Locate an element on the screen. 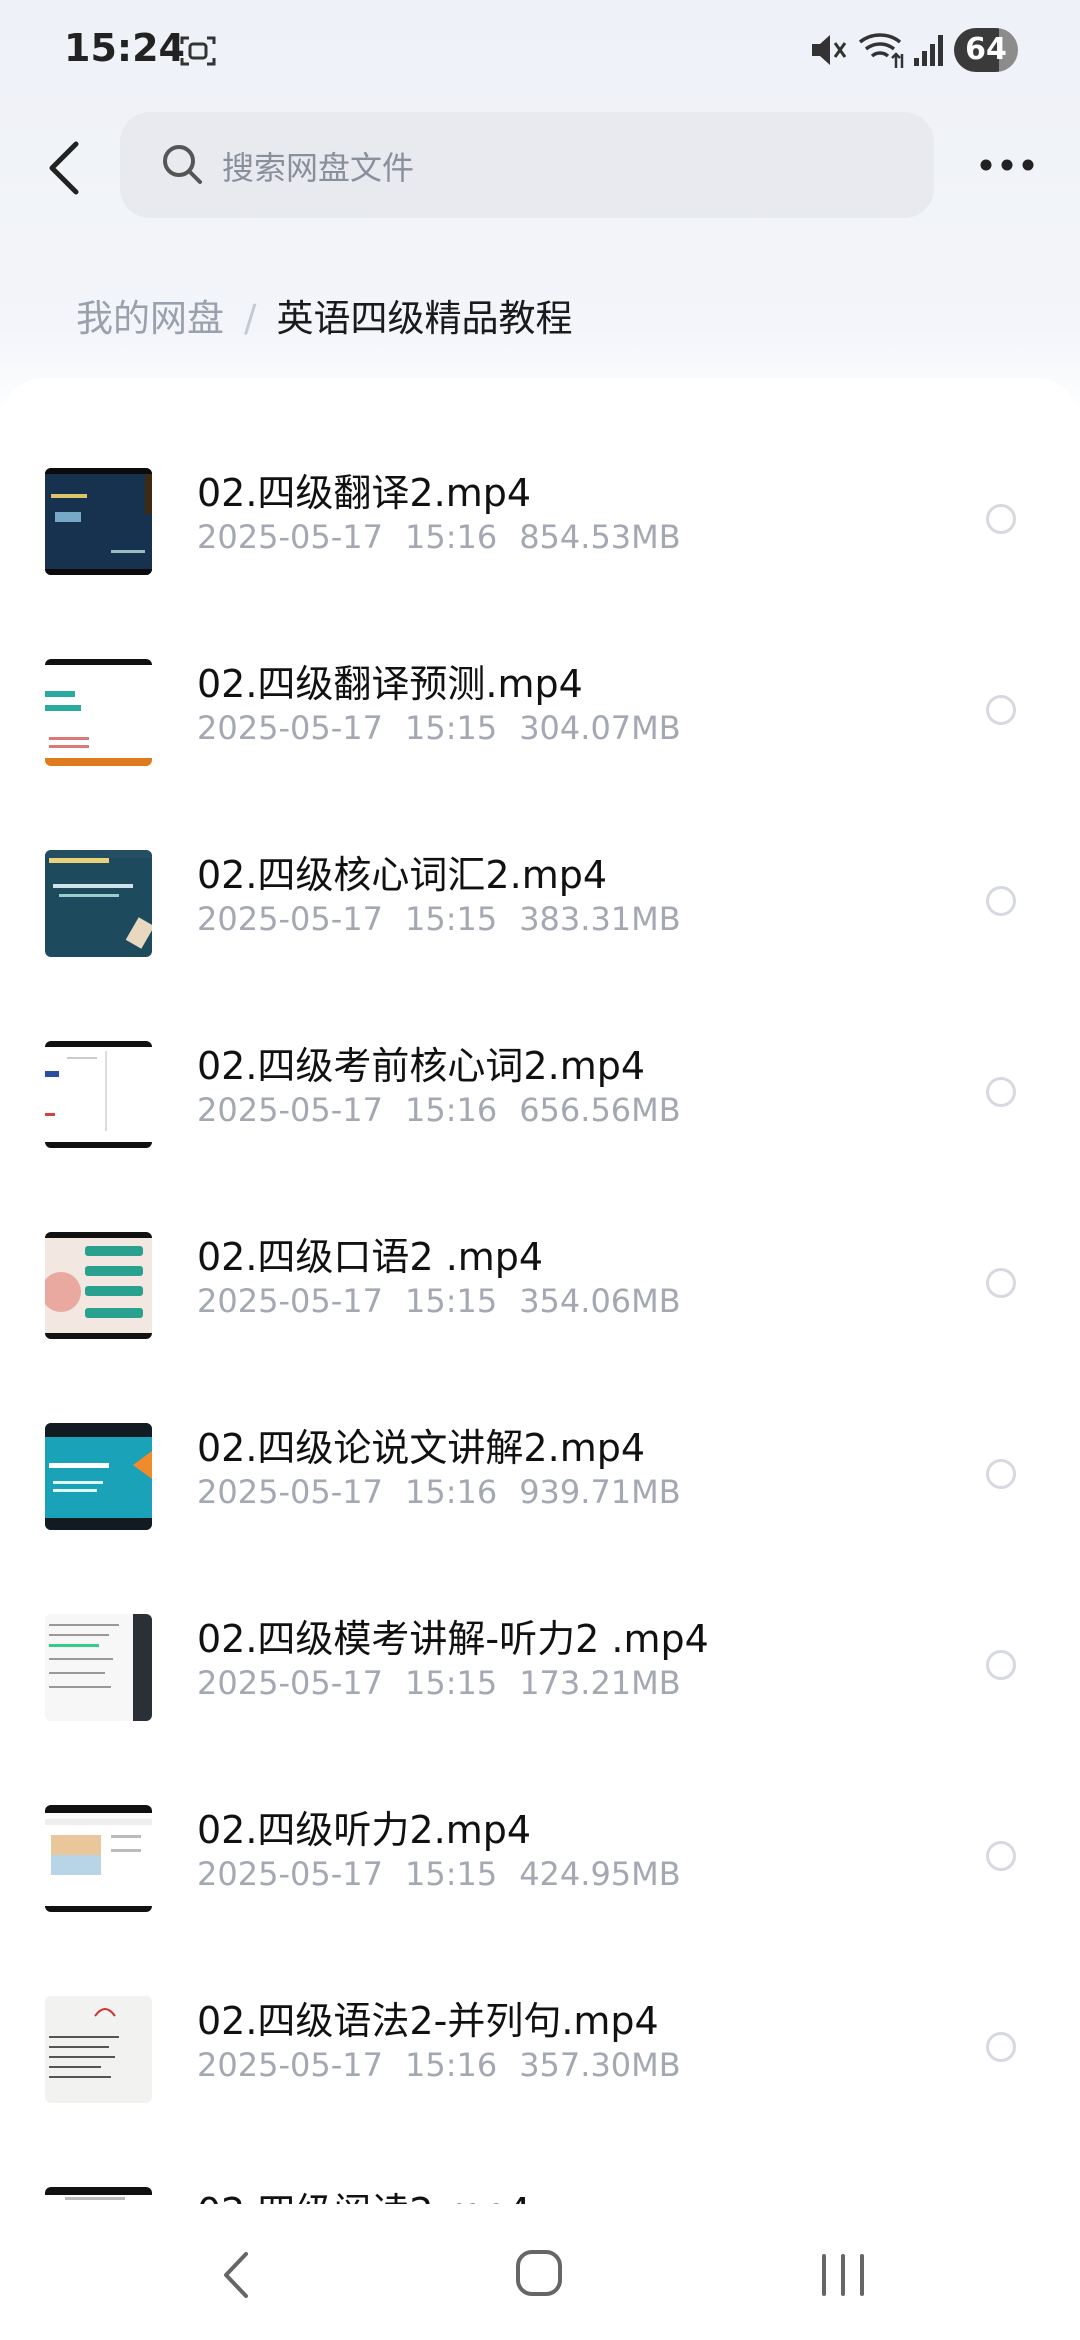  file-meta: 2025-05-17 15:15 424.95MB is located at coordinates (439, 1874).